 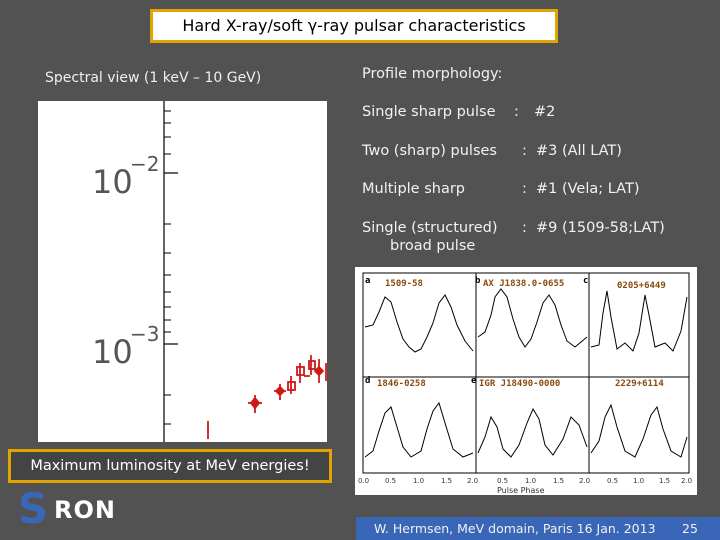 I want to click on profile-panel-name: IGR J18490-0000, so click(x=519, y=384).